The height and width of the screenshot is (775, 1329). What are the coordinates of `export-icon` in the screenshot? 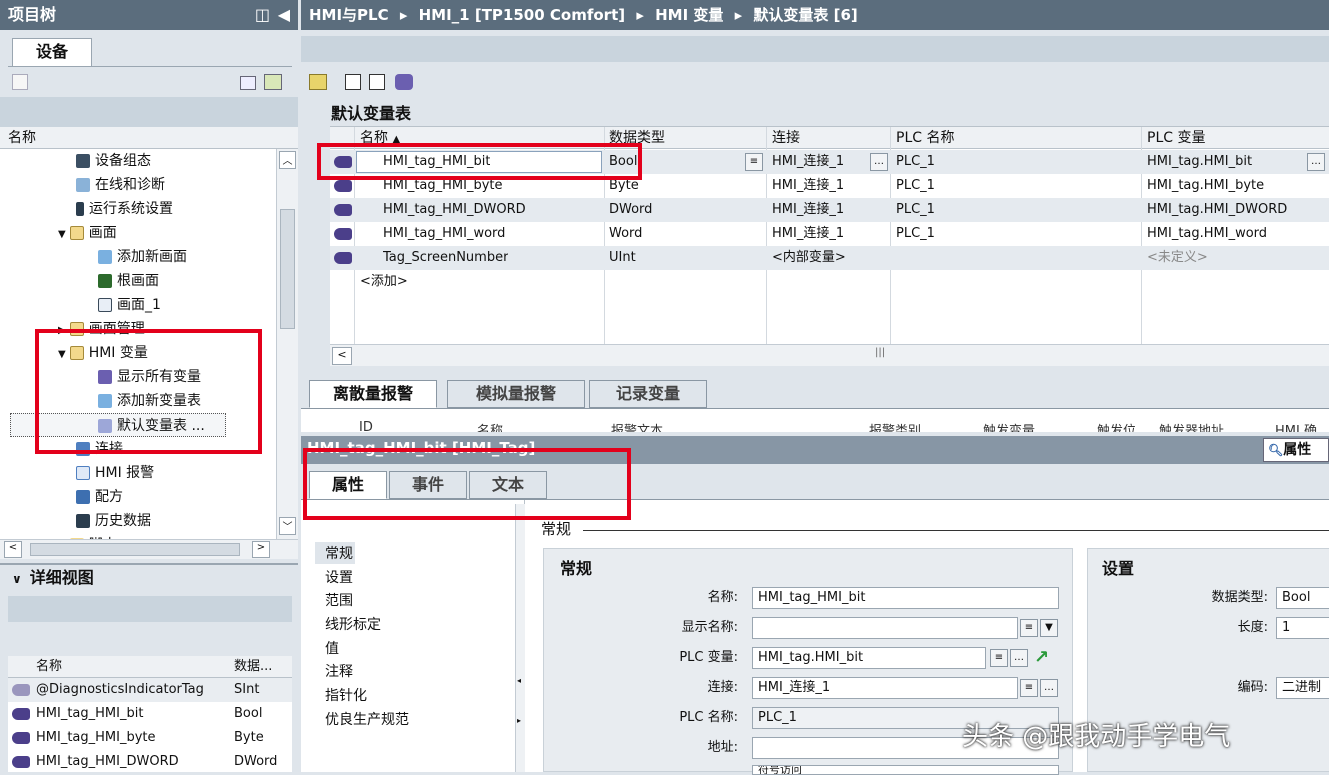 It's located at (273, 82).